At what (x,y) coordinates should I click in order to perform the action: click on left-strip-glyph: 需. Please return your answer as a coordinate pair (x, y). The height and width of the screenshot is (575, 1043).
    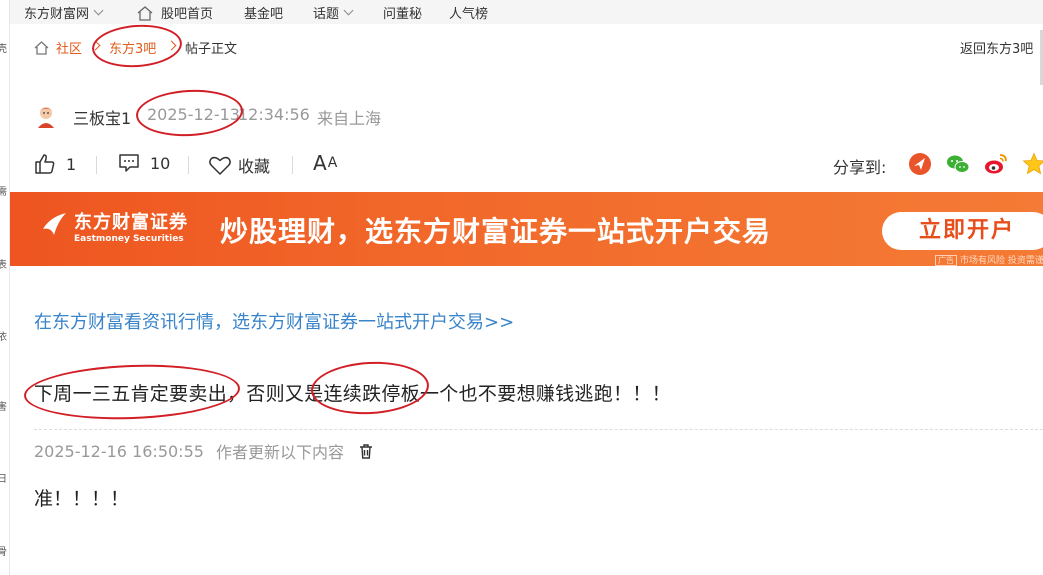
    Looking at the image, I should click on (3, 192).